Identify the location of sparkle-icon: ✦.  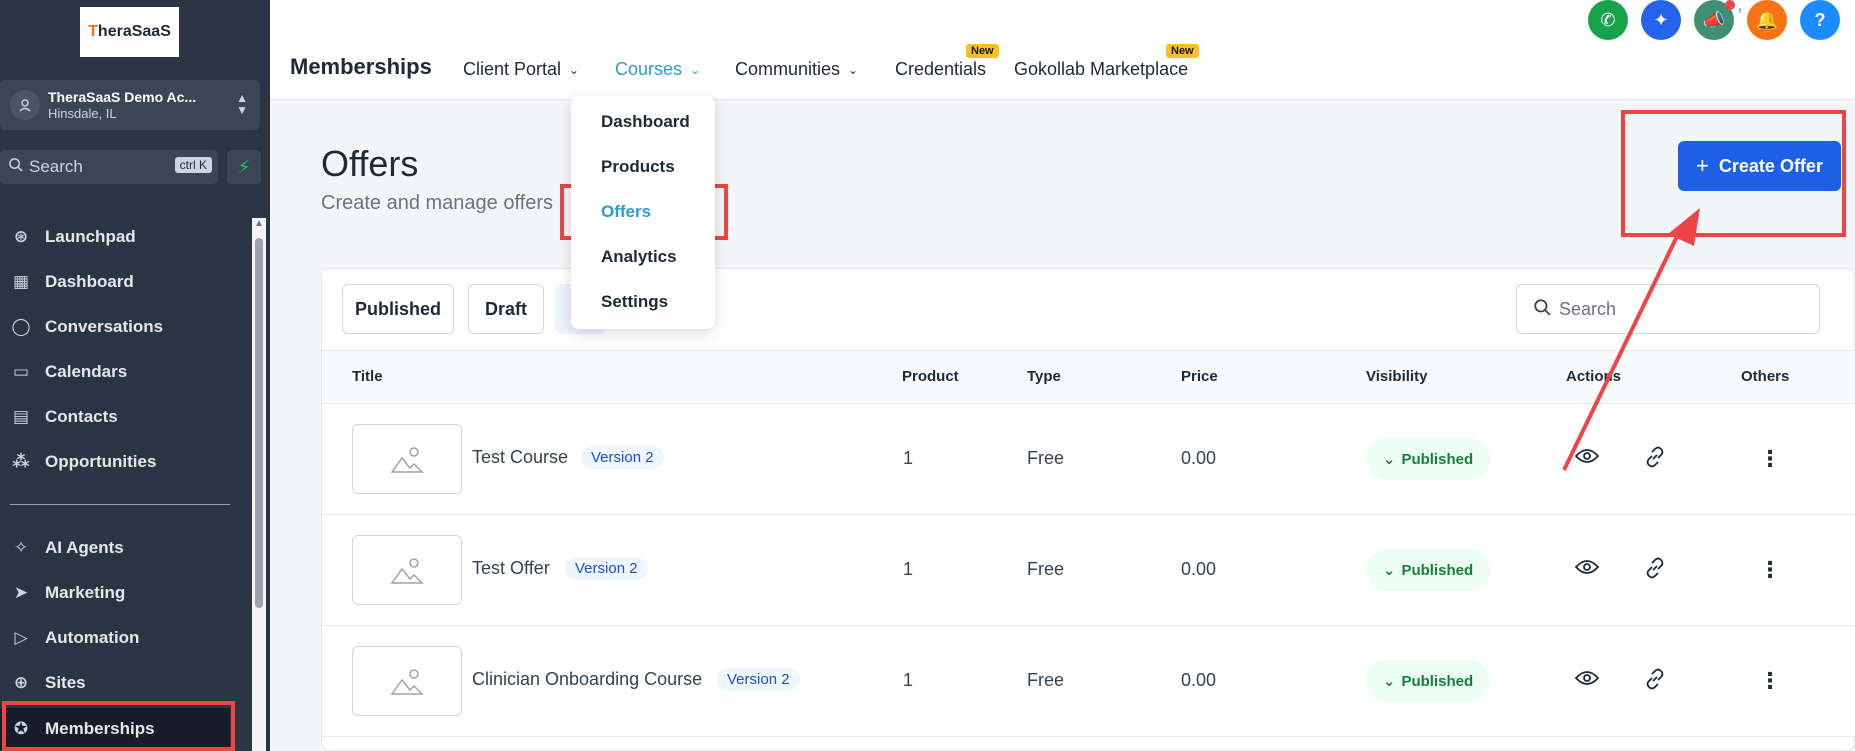
(1661, 19).